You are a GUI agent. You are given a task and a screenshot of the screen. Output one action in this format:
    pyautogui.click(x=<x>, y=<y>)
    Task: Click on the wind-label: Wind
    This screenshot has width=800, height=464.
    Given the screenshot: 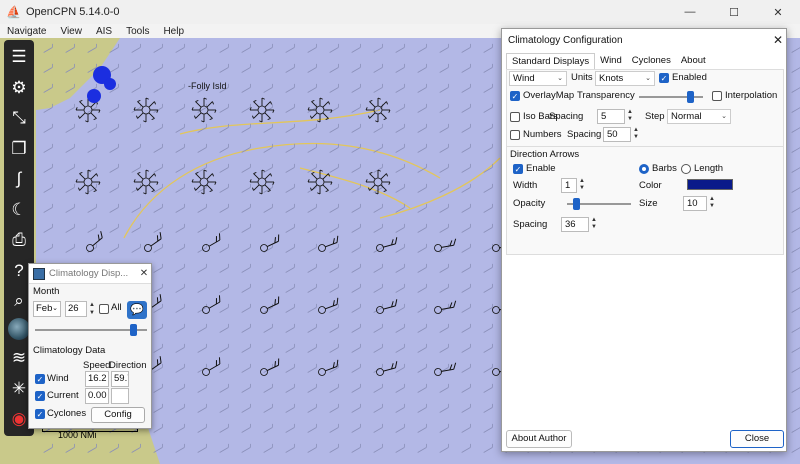 What is the action you would take?
    pyautogui.click(x=58, y=378)
    